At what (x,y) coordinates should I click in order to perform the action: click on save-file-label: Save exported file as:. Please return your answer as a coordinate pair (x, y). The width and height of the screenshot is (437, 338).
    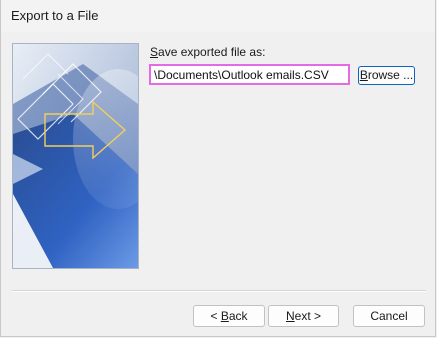
    Looking at the image, I should click on (207, 52).